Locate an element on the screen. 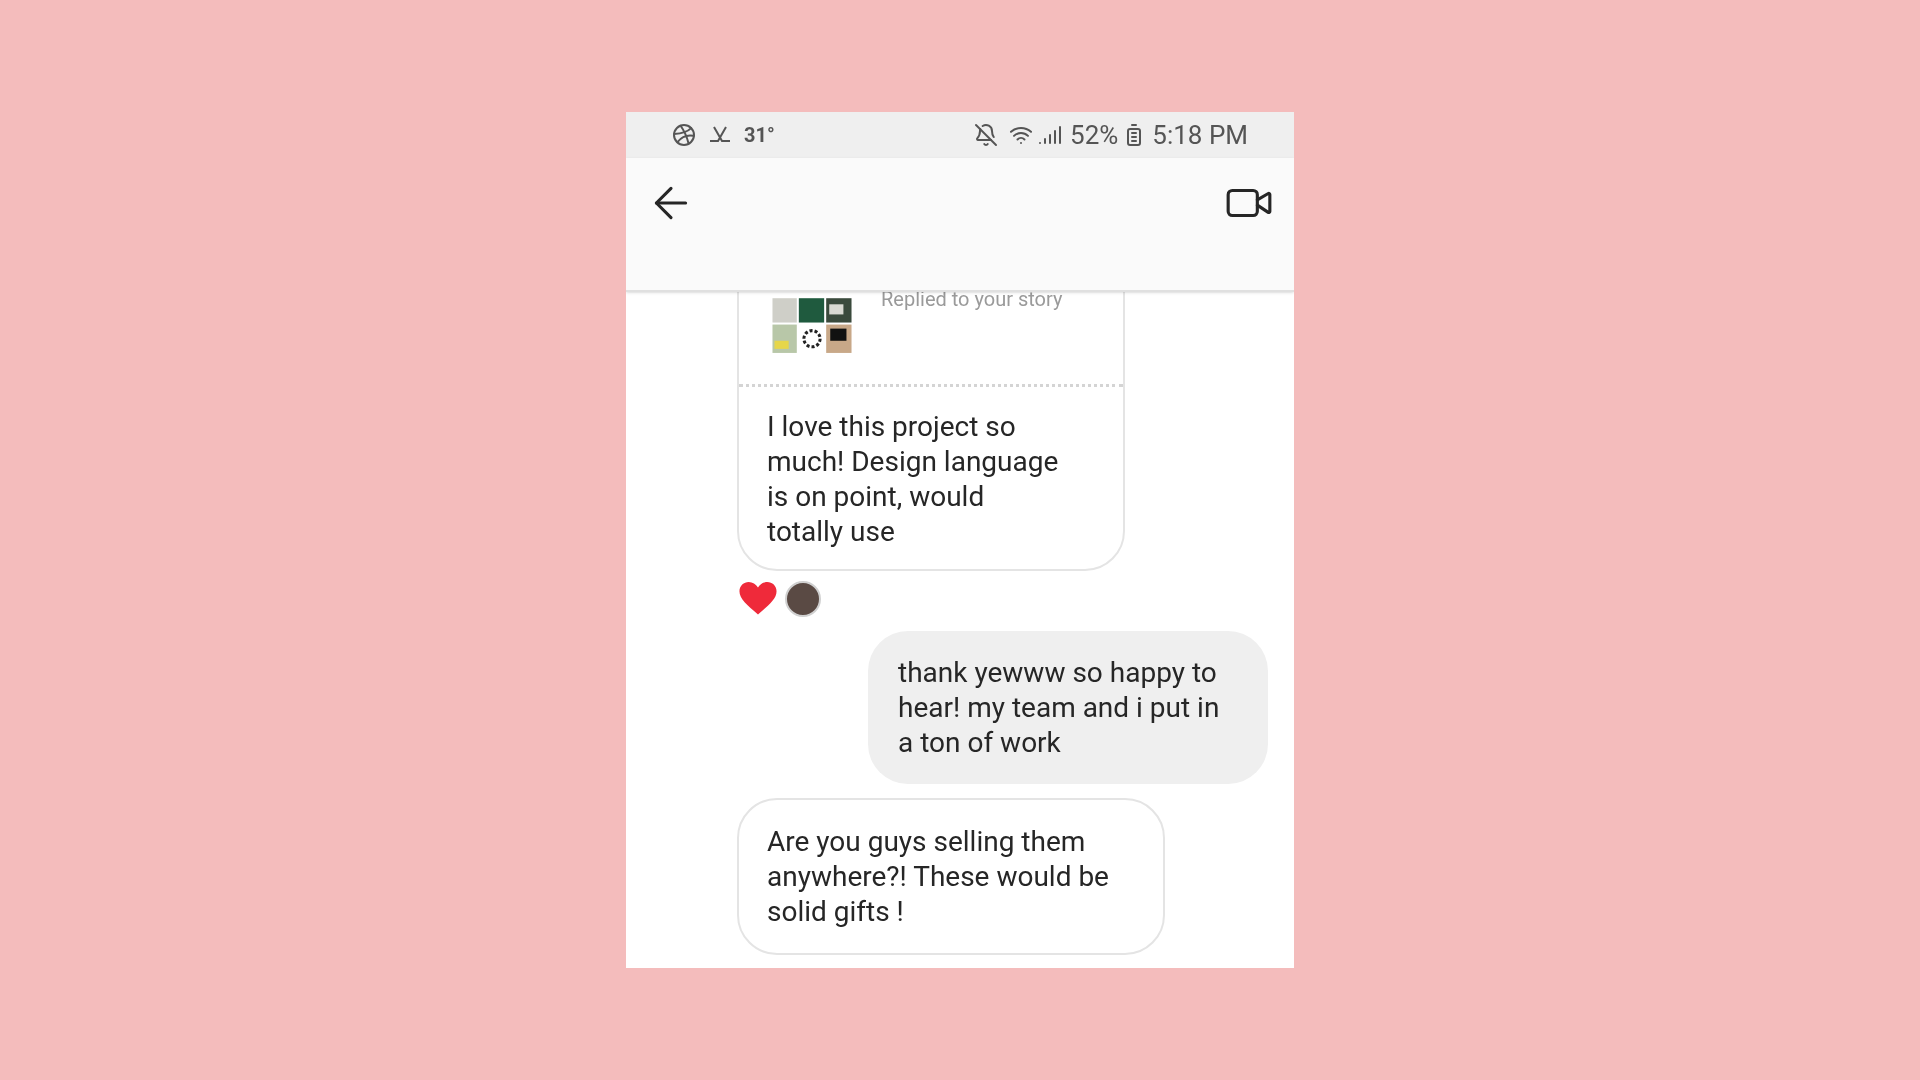  message-text: Are you guys selling them anywhere?! These would be solid gifts ! is located at coordinates (938, 876).